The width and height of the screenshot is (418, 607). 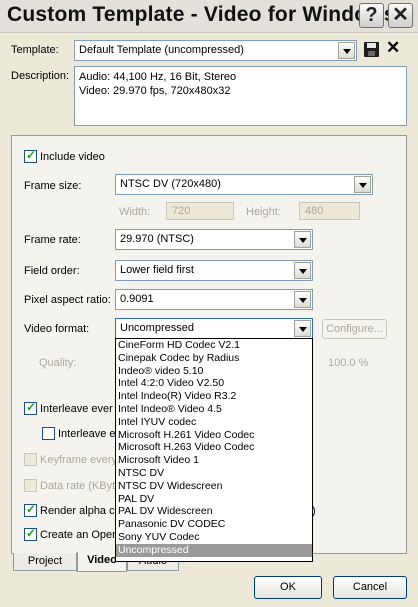 I want to click on frame-rate-dropdown: 29.970 (NTSC), so click(x=214, y=239).